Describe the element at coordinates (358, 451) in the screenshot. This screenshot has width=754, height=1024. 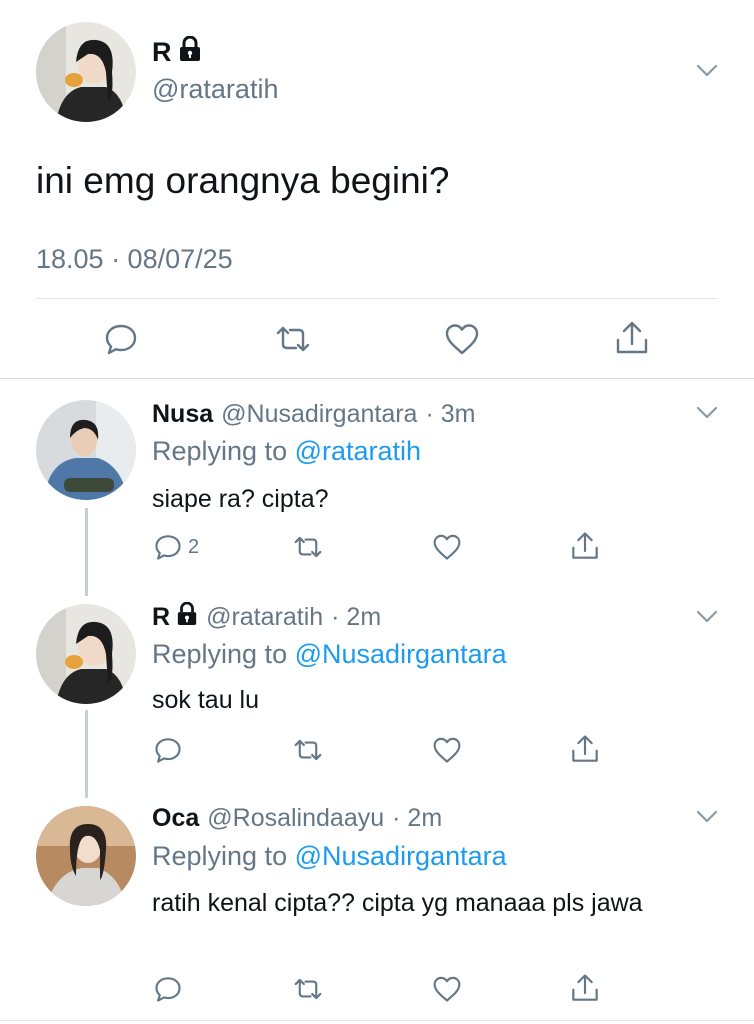
I see `mention-link: @rataratih` at that location.